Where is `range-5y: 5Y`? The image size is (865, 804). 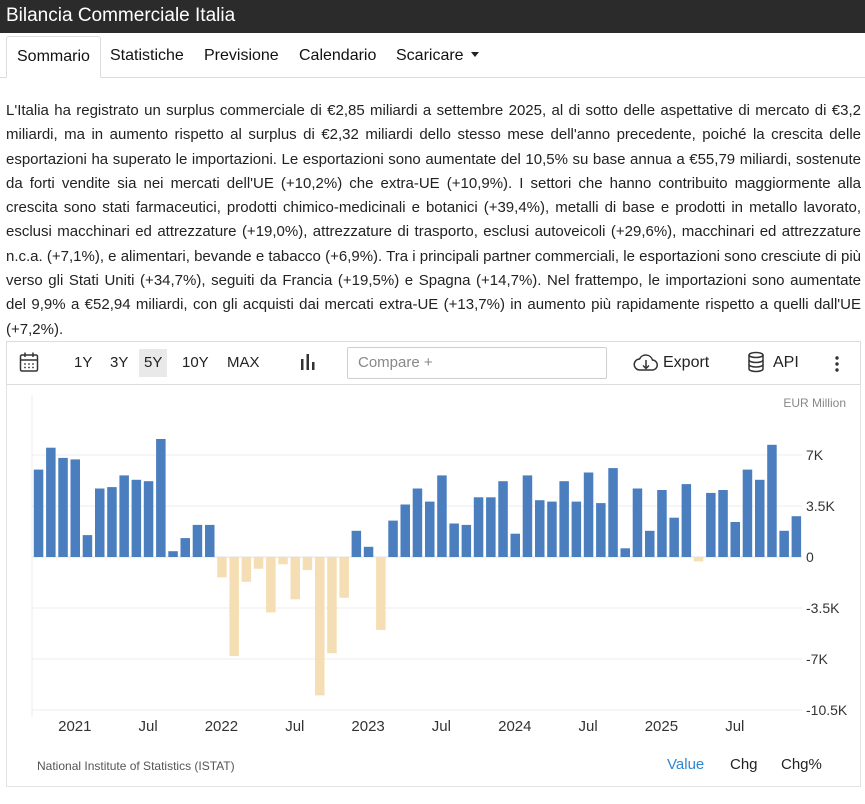
range-5y: 5Y is located at coordinates (153, 363).